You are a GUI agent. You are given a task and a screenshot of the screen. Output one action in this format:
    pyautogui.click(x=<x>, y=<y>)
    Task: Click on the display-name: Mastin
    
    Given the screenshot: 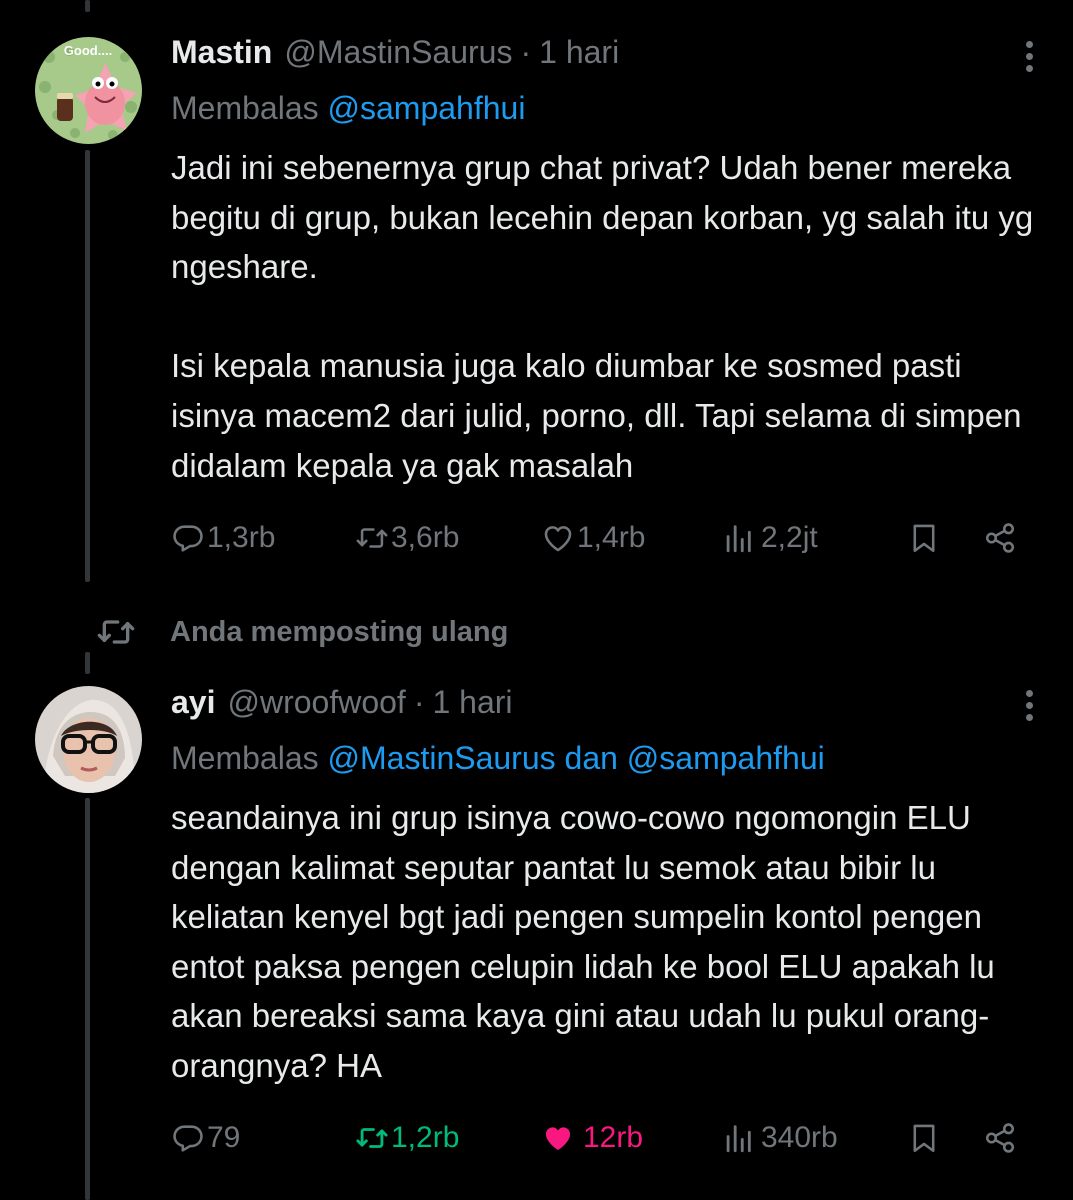 What is the action you would take?
    pyautogui.click(x=221, y=52)
    